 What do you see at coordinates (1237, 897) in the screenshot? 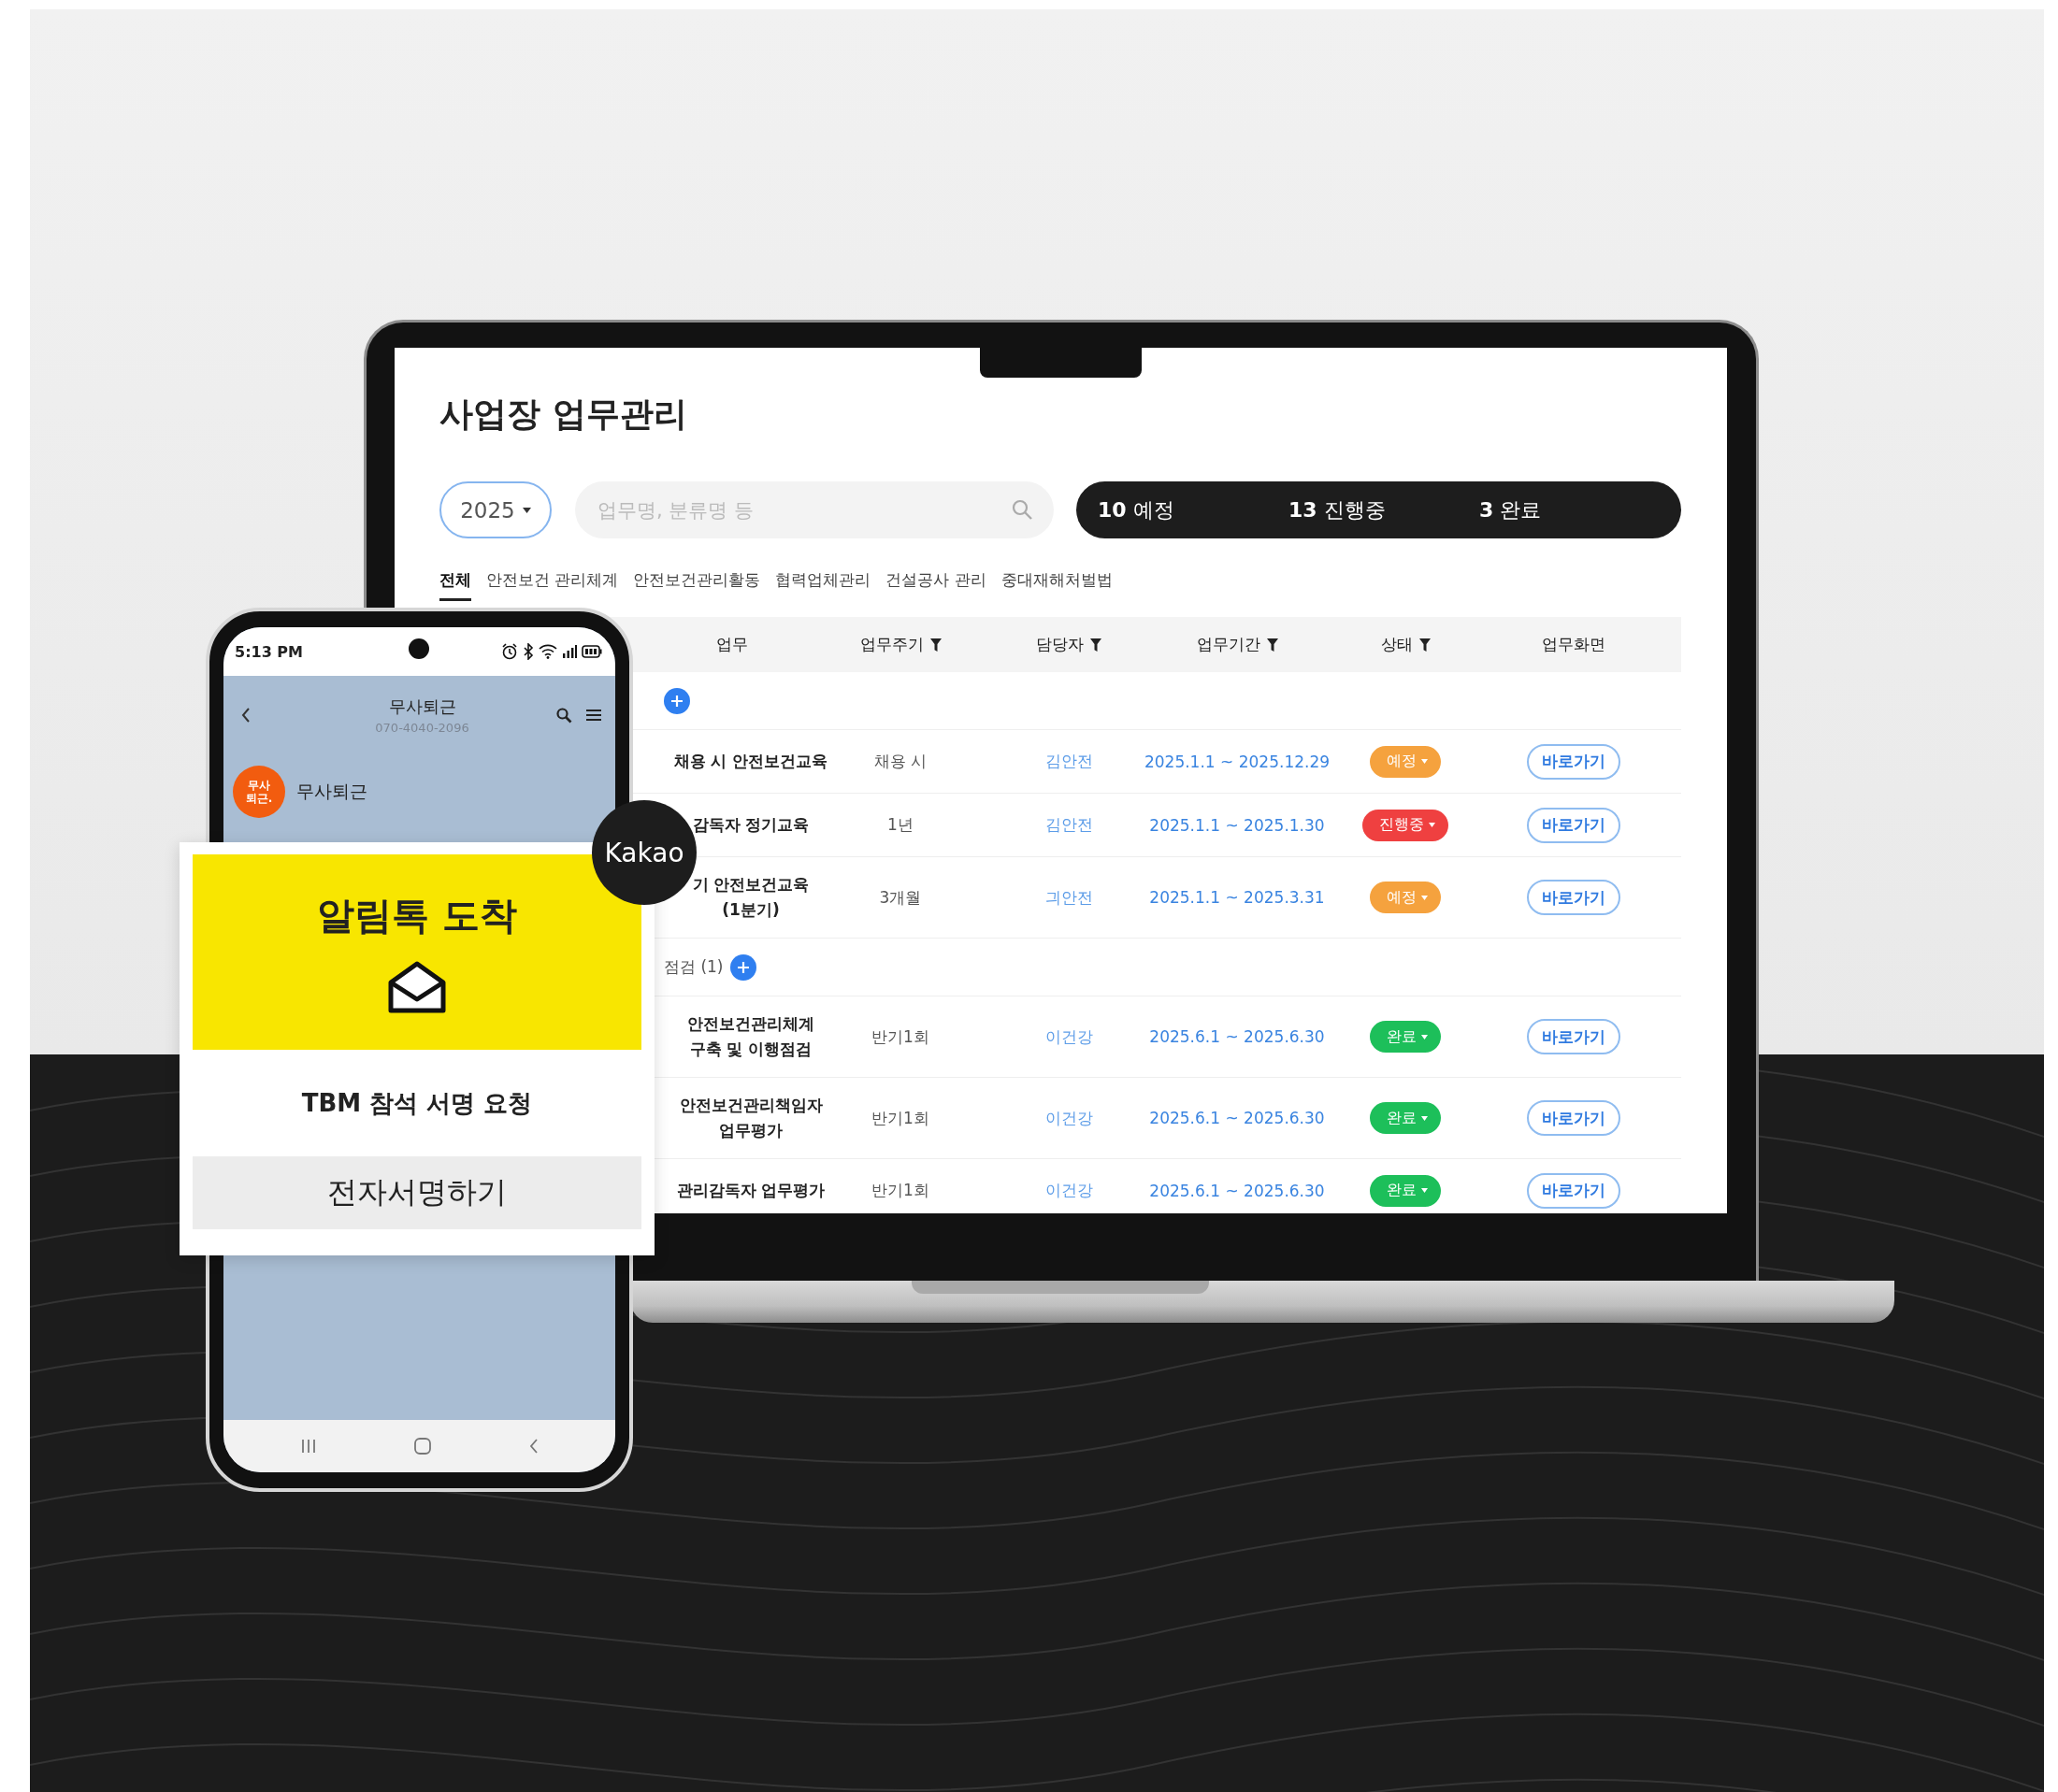
I see `period-text: 2025.1.1 ~ 2025.3.31` at bounding box center [1237, 897].